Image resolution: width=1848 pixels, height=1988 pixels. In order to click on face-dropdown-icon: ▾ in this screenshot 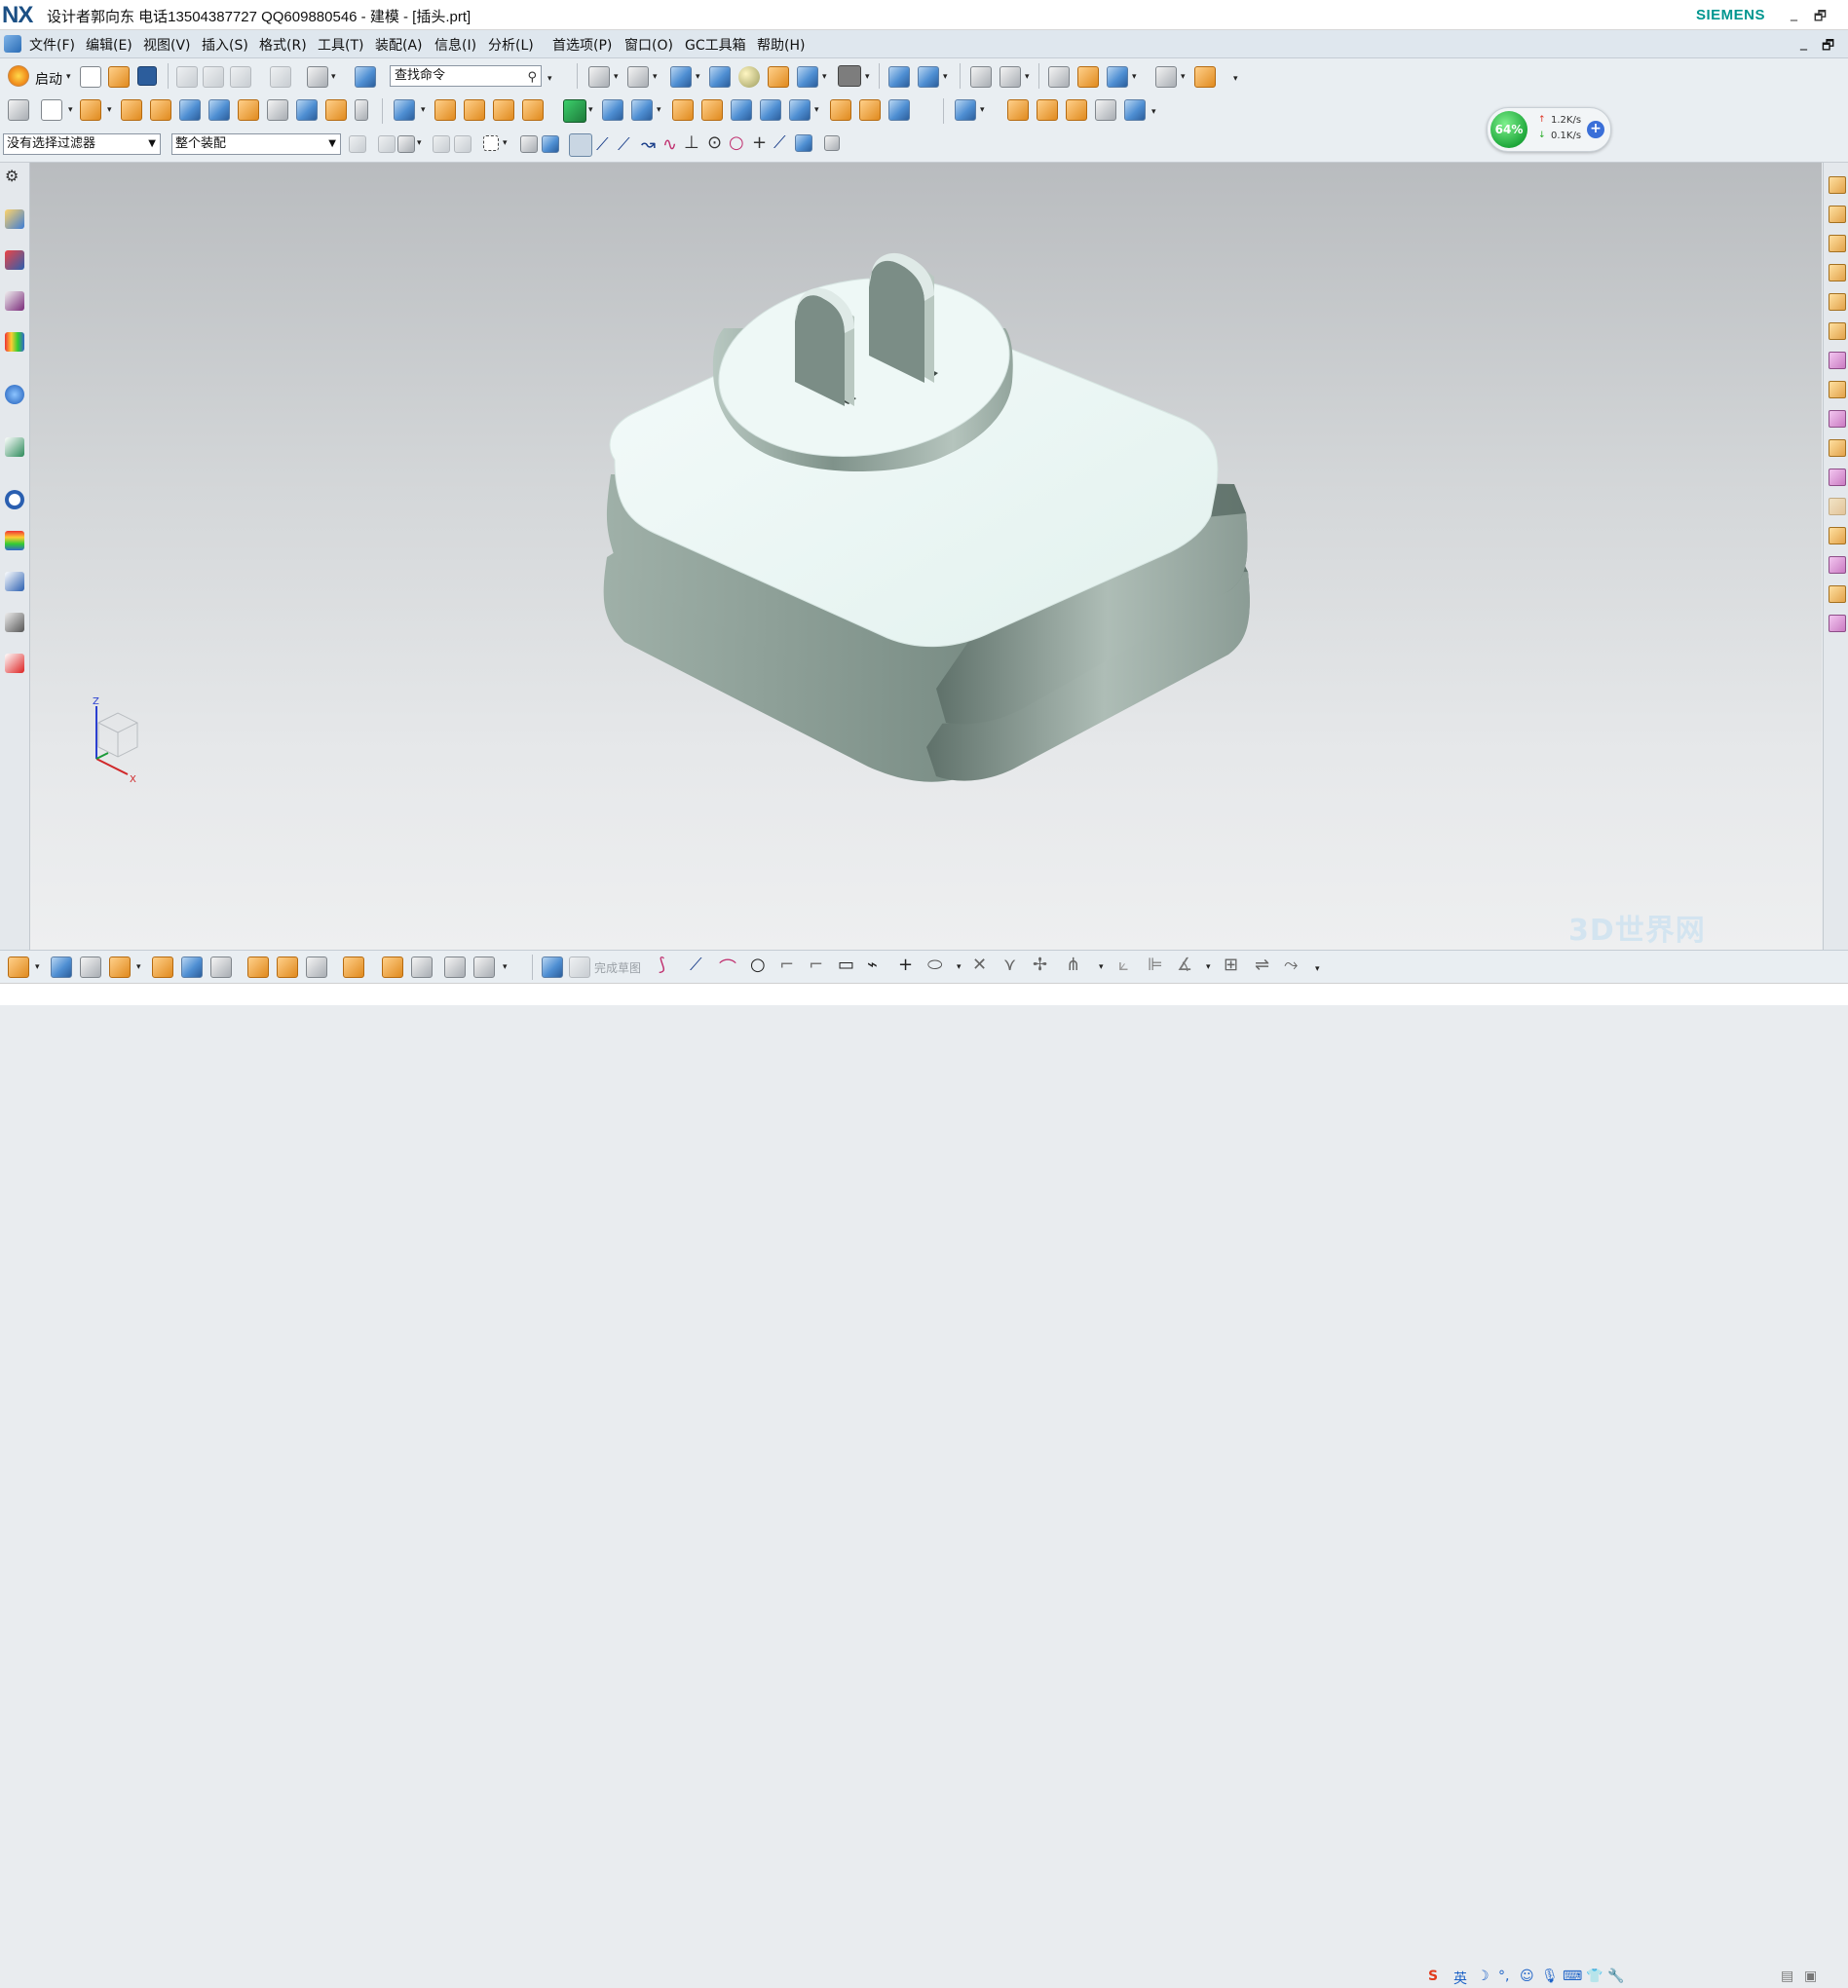, I will do `click(1154, 112)`.